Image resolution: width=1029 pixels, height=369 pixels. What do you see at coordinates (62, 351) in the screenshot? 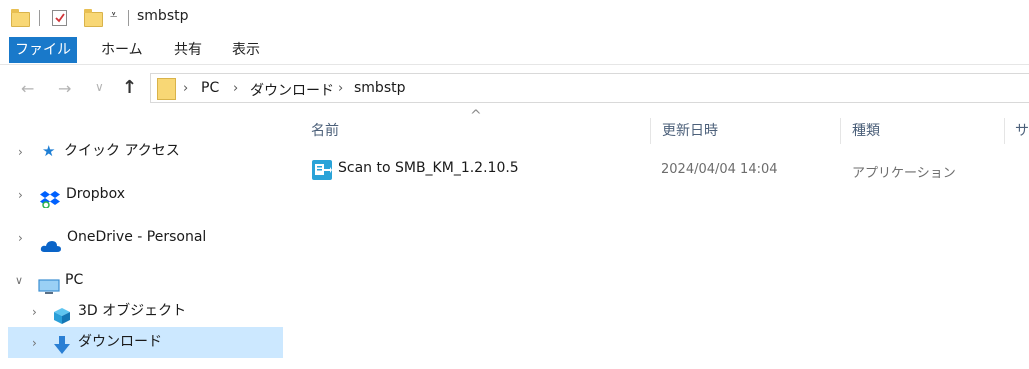
I see `download-arrow-icon` at bounding box center [62, 351].